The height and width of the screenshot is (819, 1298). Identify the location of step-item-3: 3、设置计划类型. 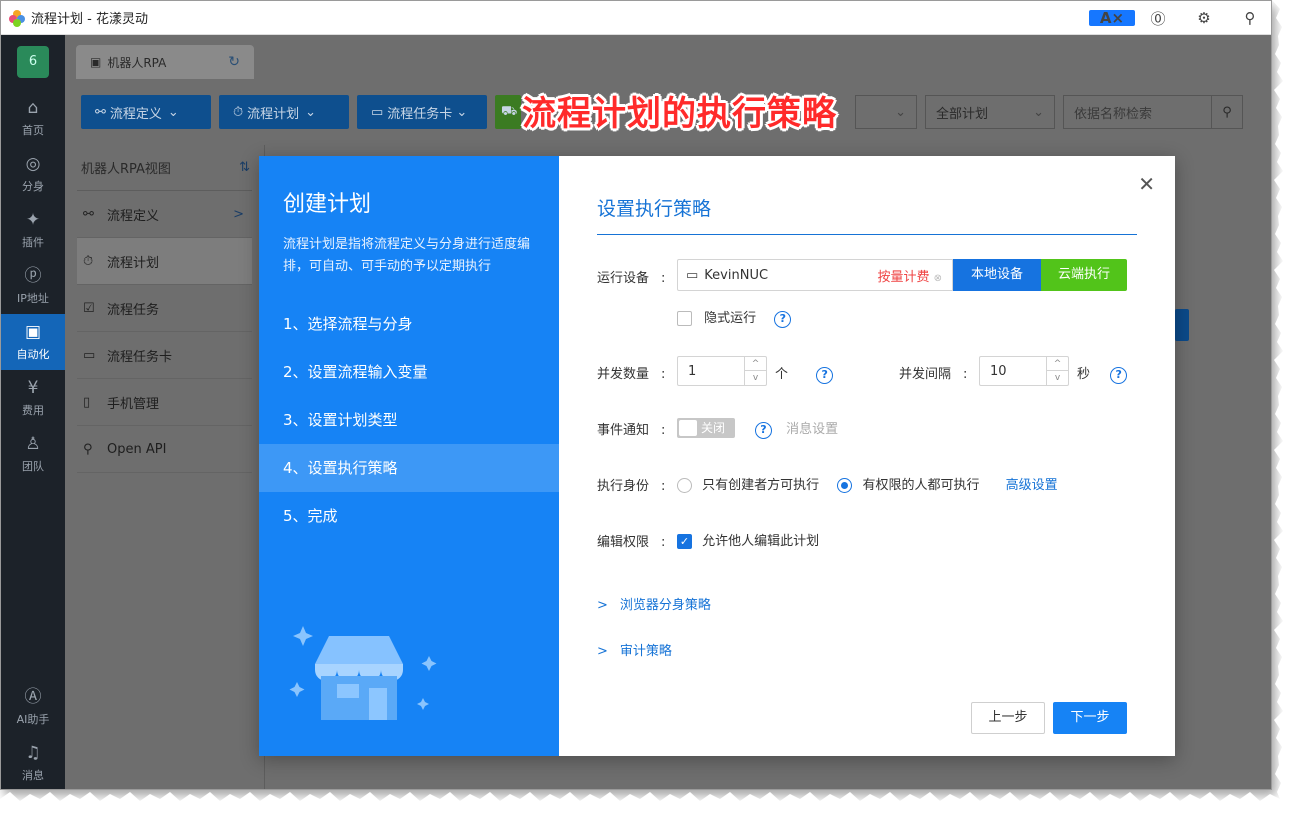
(409, 420).